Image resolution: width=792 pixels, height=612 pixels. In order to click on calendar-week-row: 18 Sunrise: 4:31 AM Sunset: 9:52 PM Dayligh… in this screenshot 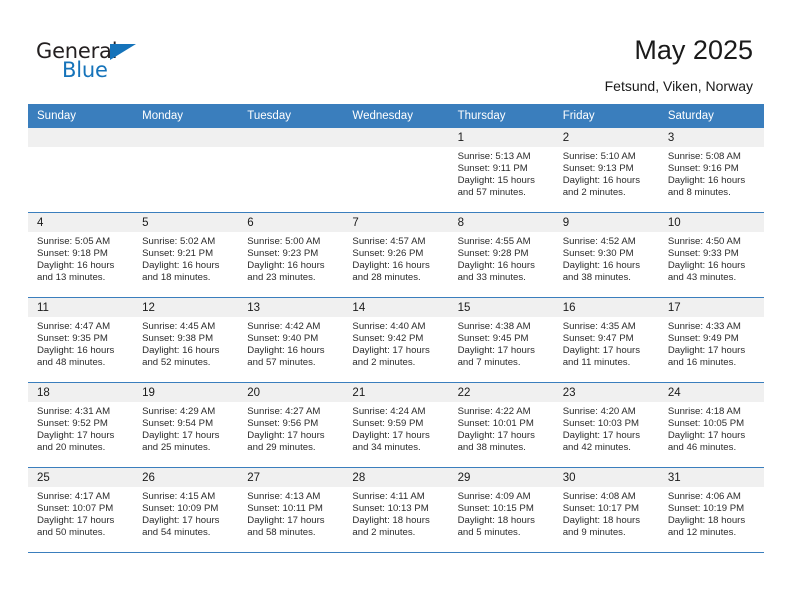, I will do `click(396, 425)`.